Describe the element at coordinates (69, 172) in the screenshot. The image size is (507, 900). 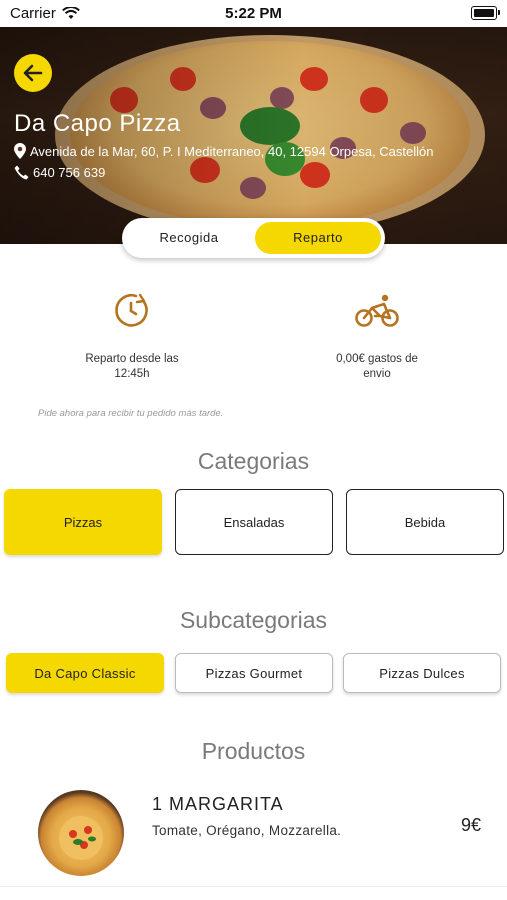
I see `phone-text: 640 756 639` at that location.